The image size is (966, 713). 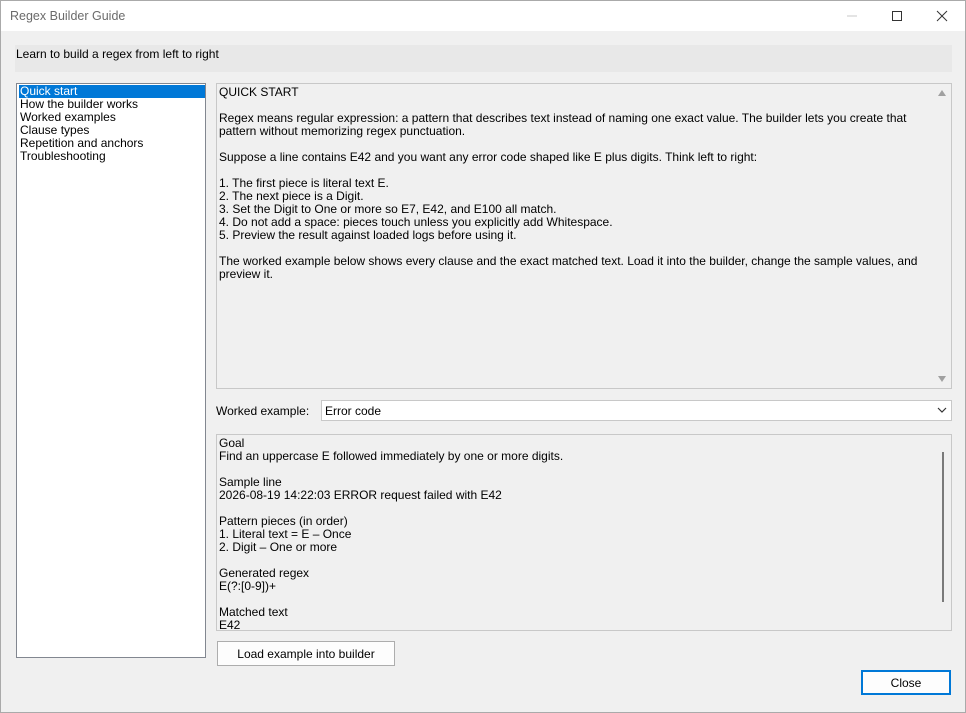 What do you see at coordinates (259, 92) in the screenshot?
I see `guide-line: QUICK START` at bounding box center [259, 92].